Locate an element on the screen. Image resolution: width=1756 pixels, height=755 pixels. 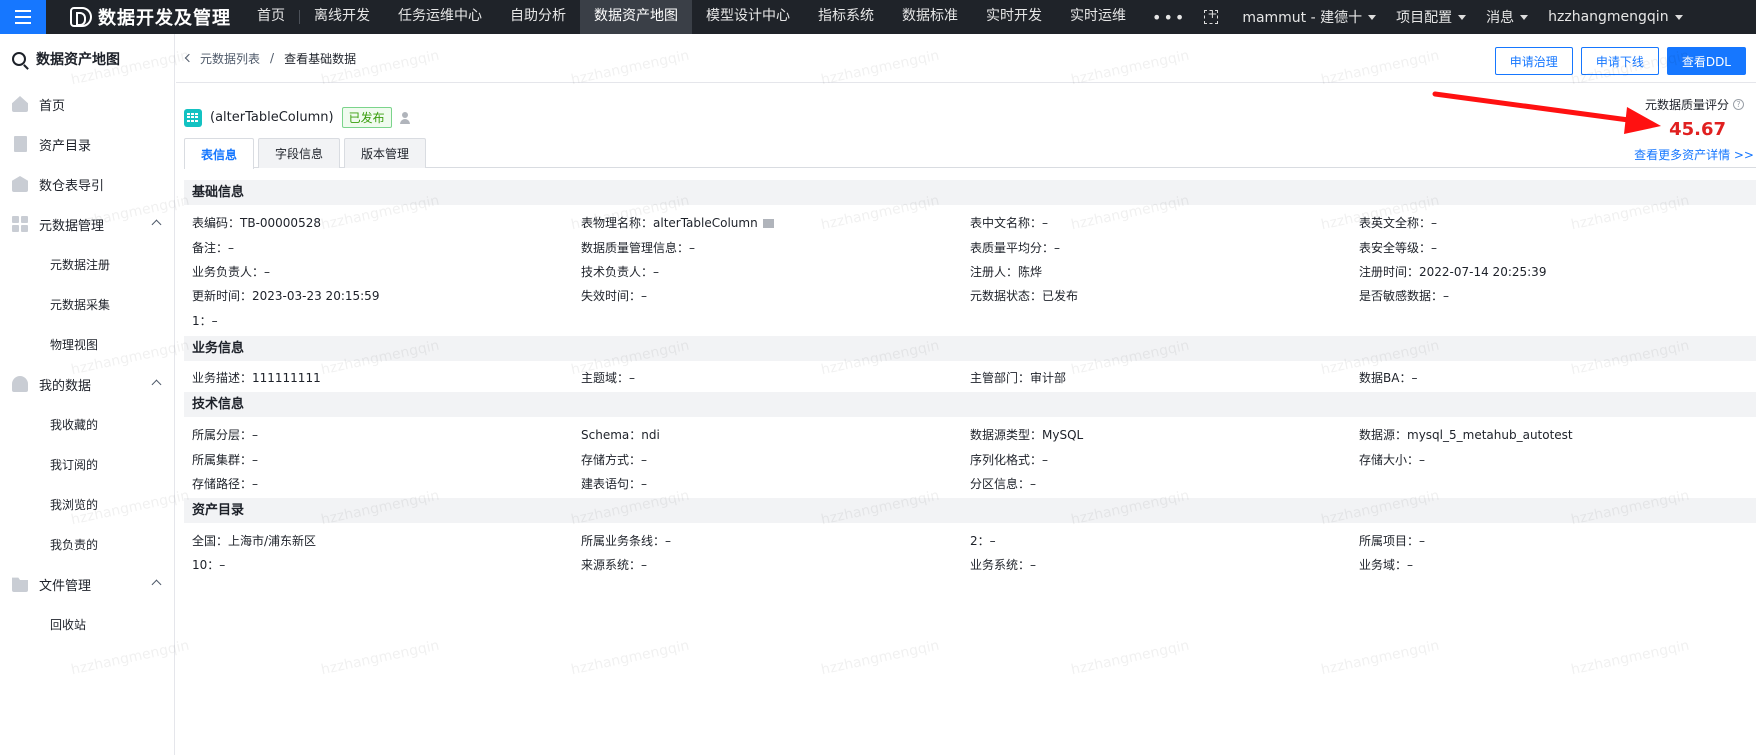
sidebar-item-meta-register: 元数据注册 is located at coordinates (87, 264).